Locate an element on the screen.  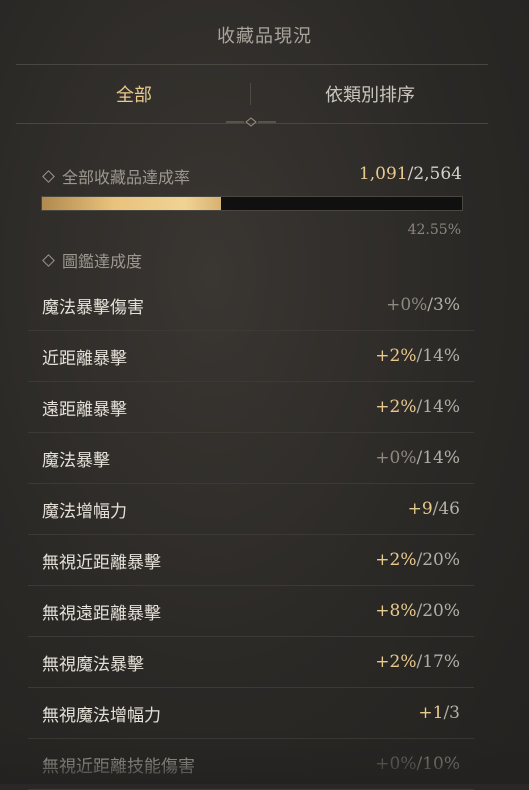
stat-bonus: +1 is located at coordinates (431, 713).